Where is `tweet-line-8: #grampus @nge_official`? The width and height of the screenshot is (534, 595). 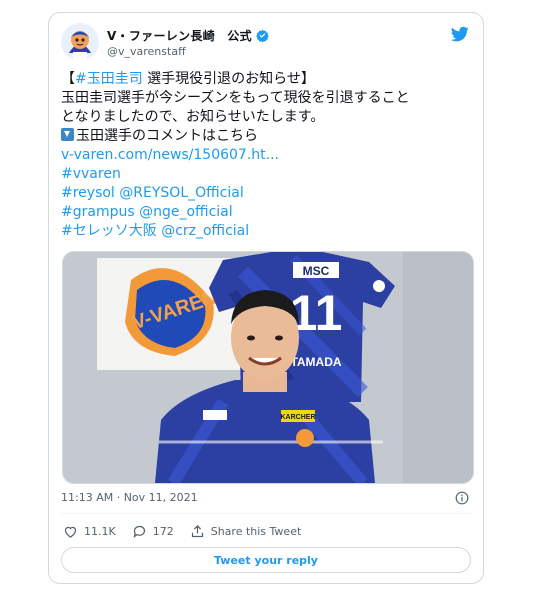
tweet-line-8: #grampus @nge_official is located at coordinates (267, 212).